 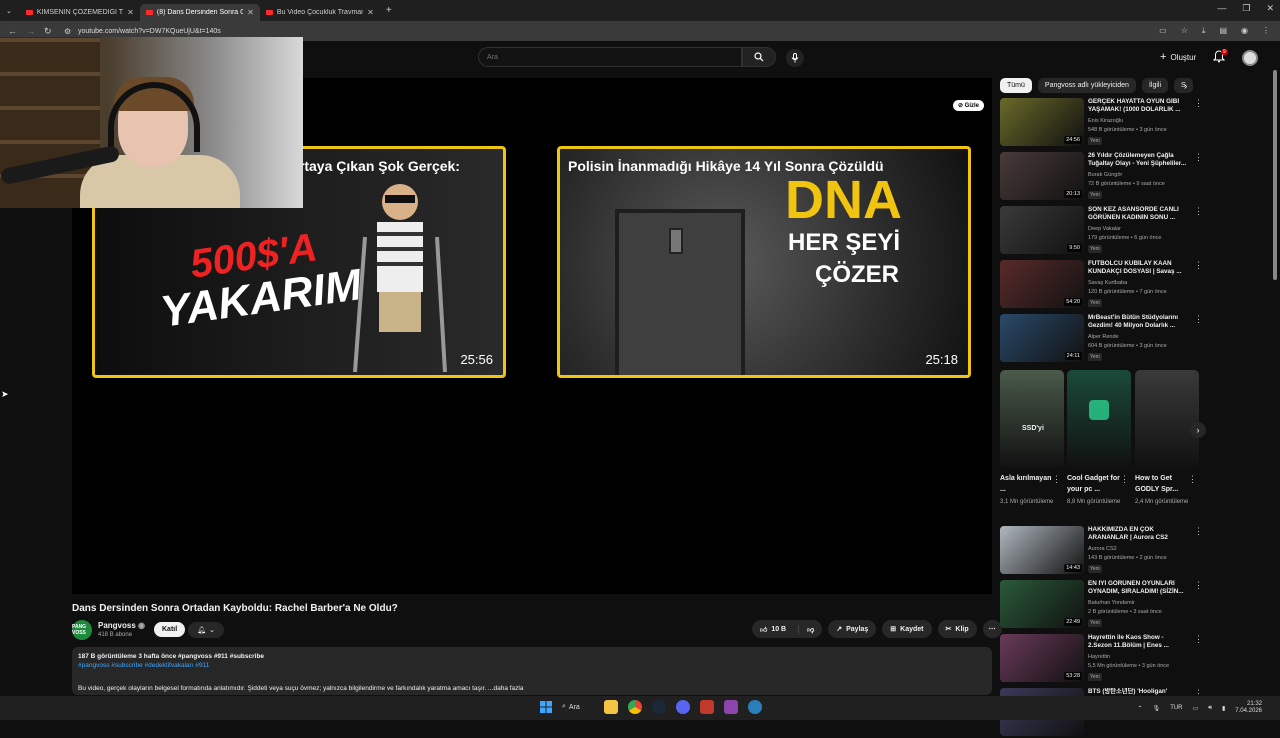 What do you see at coordinates (1163, 31) in the screenshot?
I see `install-app-icon: ▭` at bounding box center [1163, 31].